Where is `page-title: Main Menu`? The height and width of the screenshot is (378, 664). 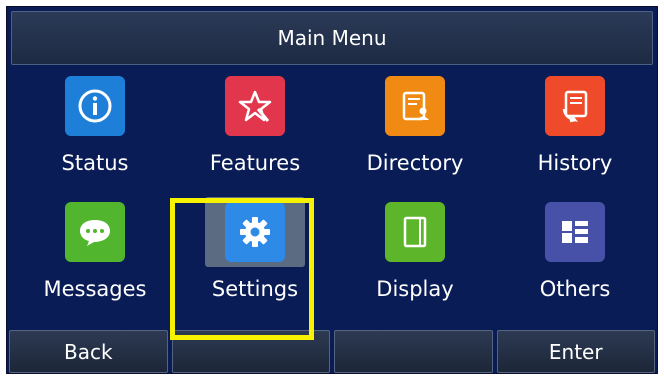
page-title: Main Menu is located at coordinates (332, 38).